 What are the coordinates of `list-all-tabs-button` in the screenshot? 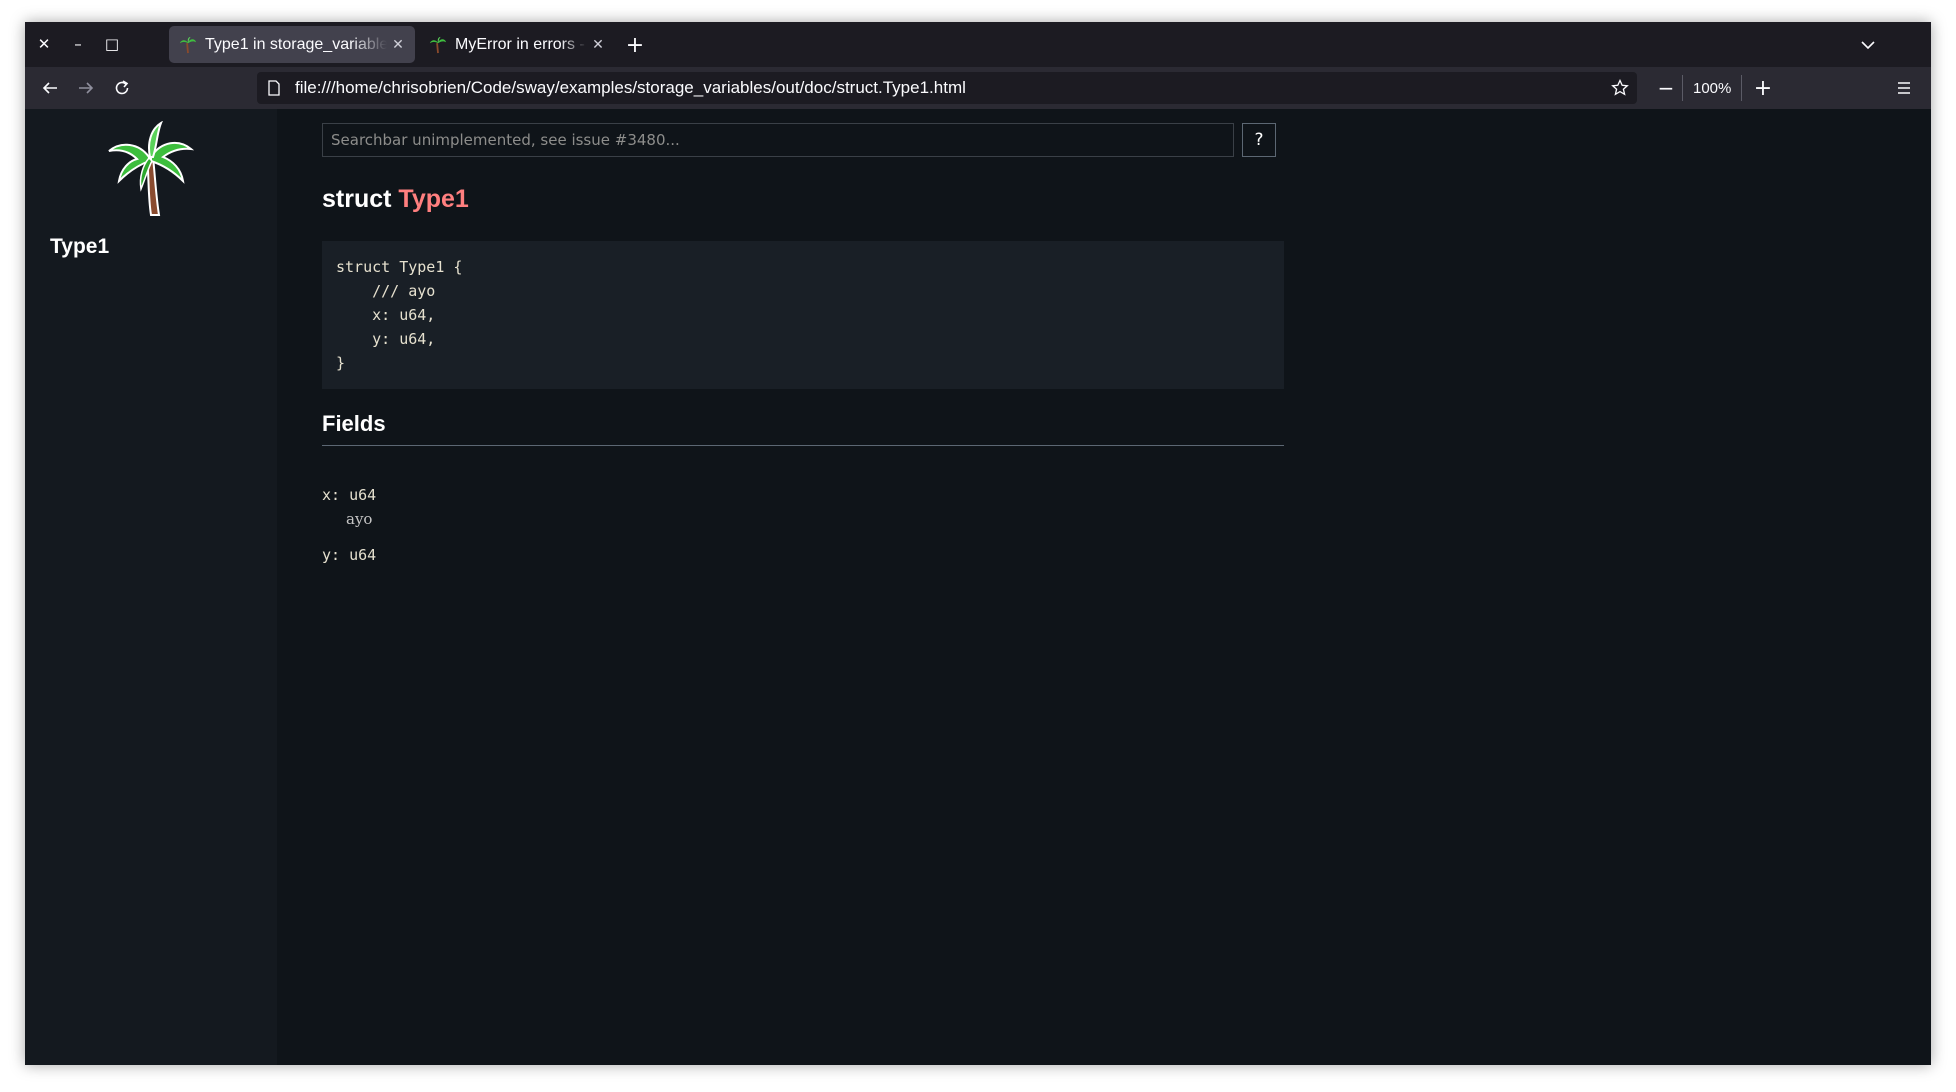 It's located at (1868, 45).